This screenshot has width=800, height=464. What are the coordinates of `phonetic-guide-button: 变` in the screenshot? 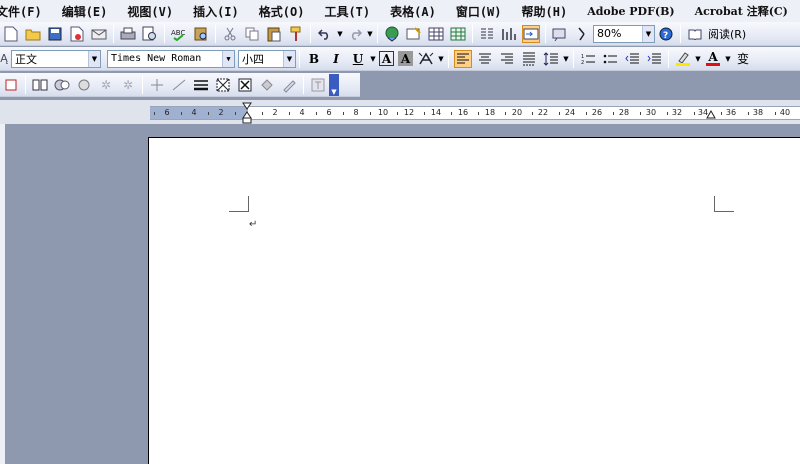 It's located at (743, 59).